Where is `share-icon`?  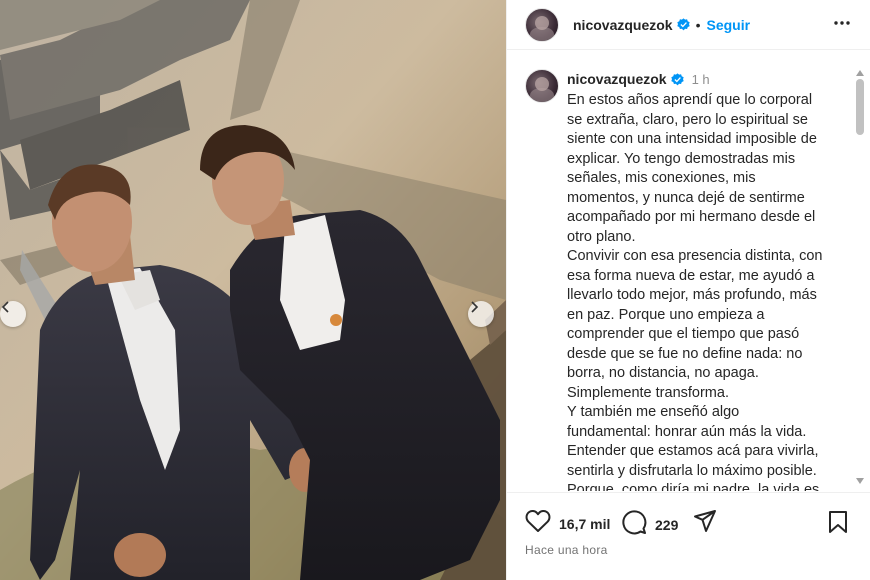
share-icon is located at coordinates (705, 523).